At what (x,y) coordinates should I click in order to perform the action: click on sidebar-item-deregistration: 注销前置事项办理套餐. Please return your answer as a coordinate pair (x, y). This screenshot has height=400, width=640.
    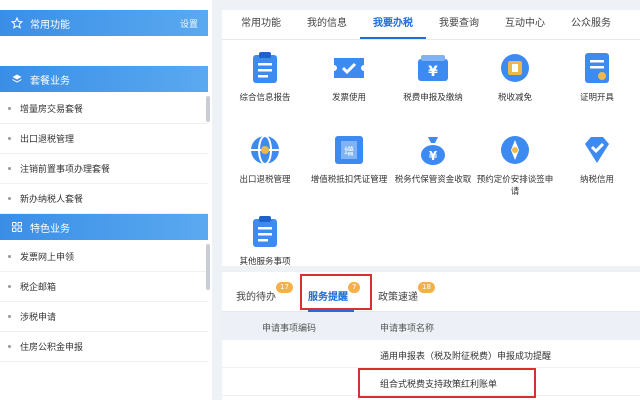
    Looking at the image, I should click on (104, 169).